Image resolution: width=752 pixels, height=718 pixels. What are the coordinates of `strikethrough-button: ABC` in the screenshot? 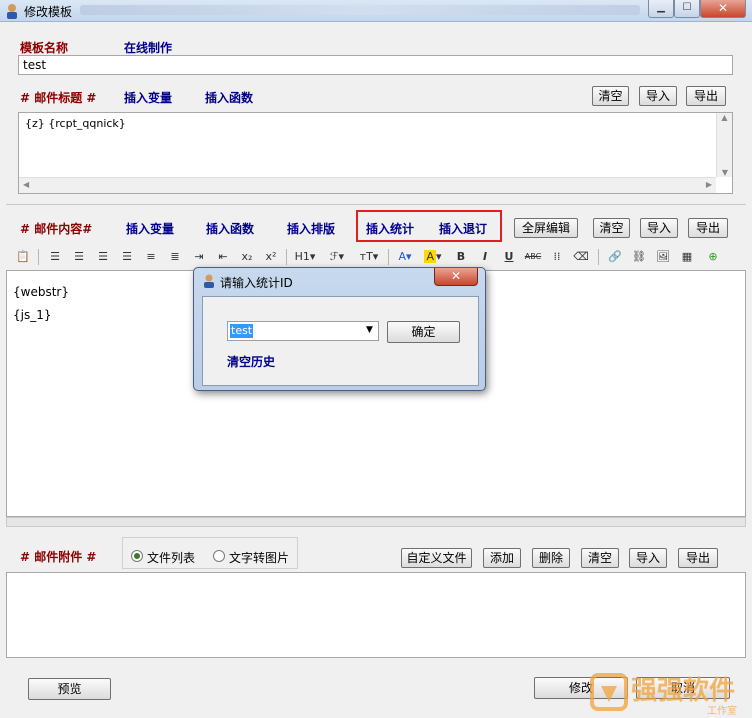 It's located at (533, 257).